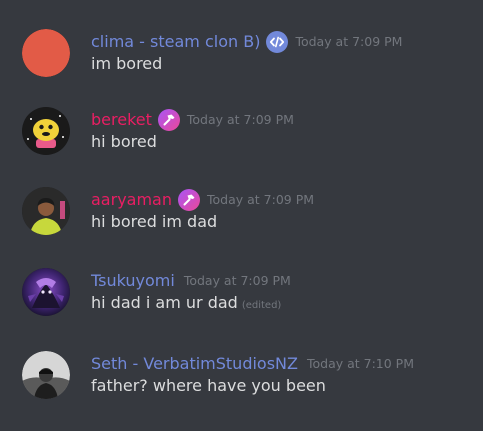 Image resolution: width=483 pixels, height=431 pixels. Describe the element at coordinates (277, 42) in the screenshot. I see `code-icon` at that location.